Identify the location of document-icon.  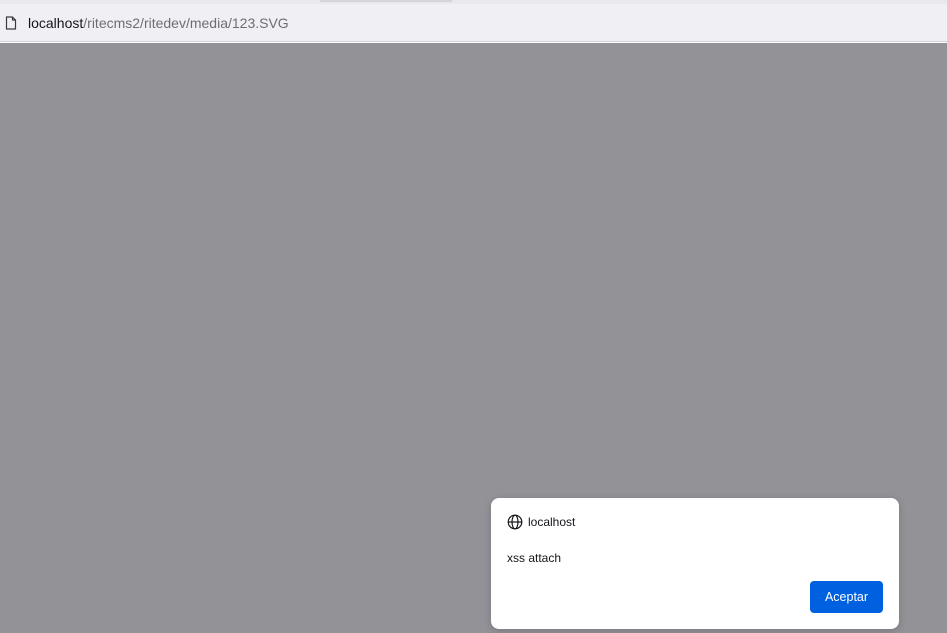
(11, 23).